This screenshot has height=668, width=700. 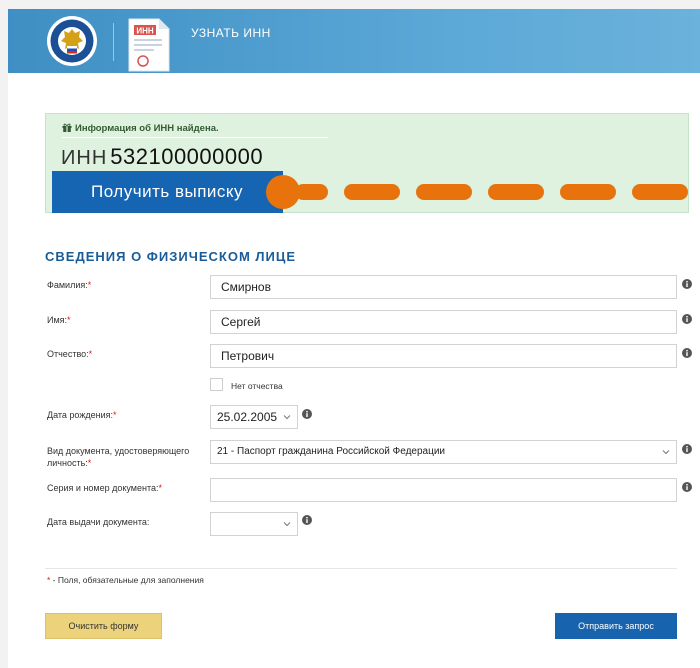 I want to click on service-title: УЗНАТЬ ИНН, so click(x=231, y=33).